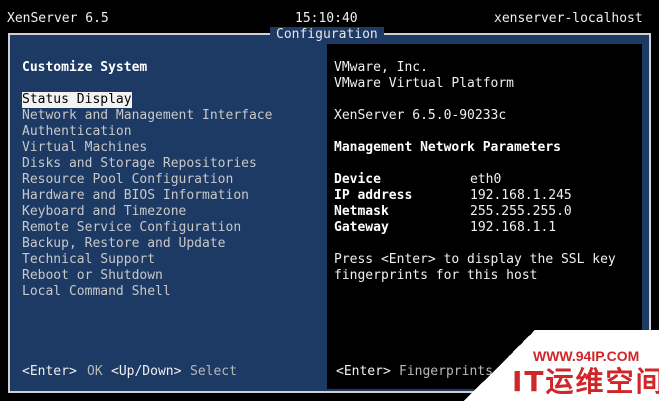  What do you see at coordinates (568, 18) in the screenshot?
I see `hostname: xenserver-localhost` at bounding box center [568, 18].